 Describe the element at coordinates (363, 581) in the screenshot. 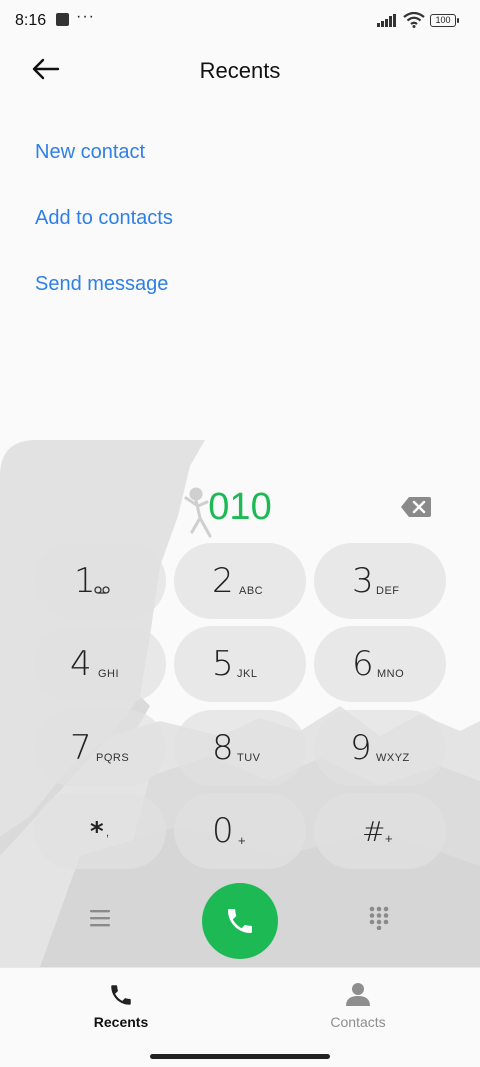

I see `key-digit: 3` at that location.